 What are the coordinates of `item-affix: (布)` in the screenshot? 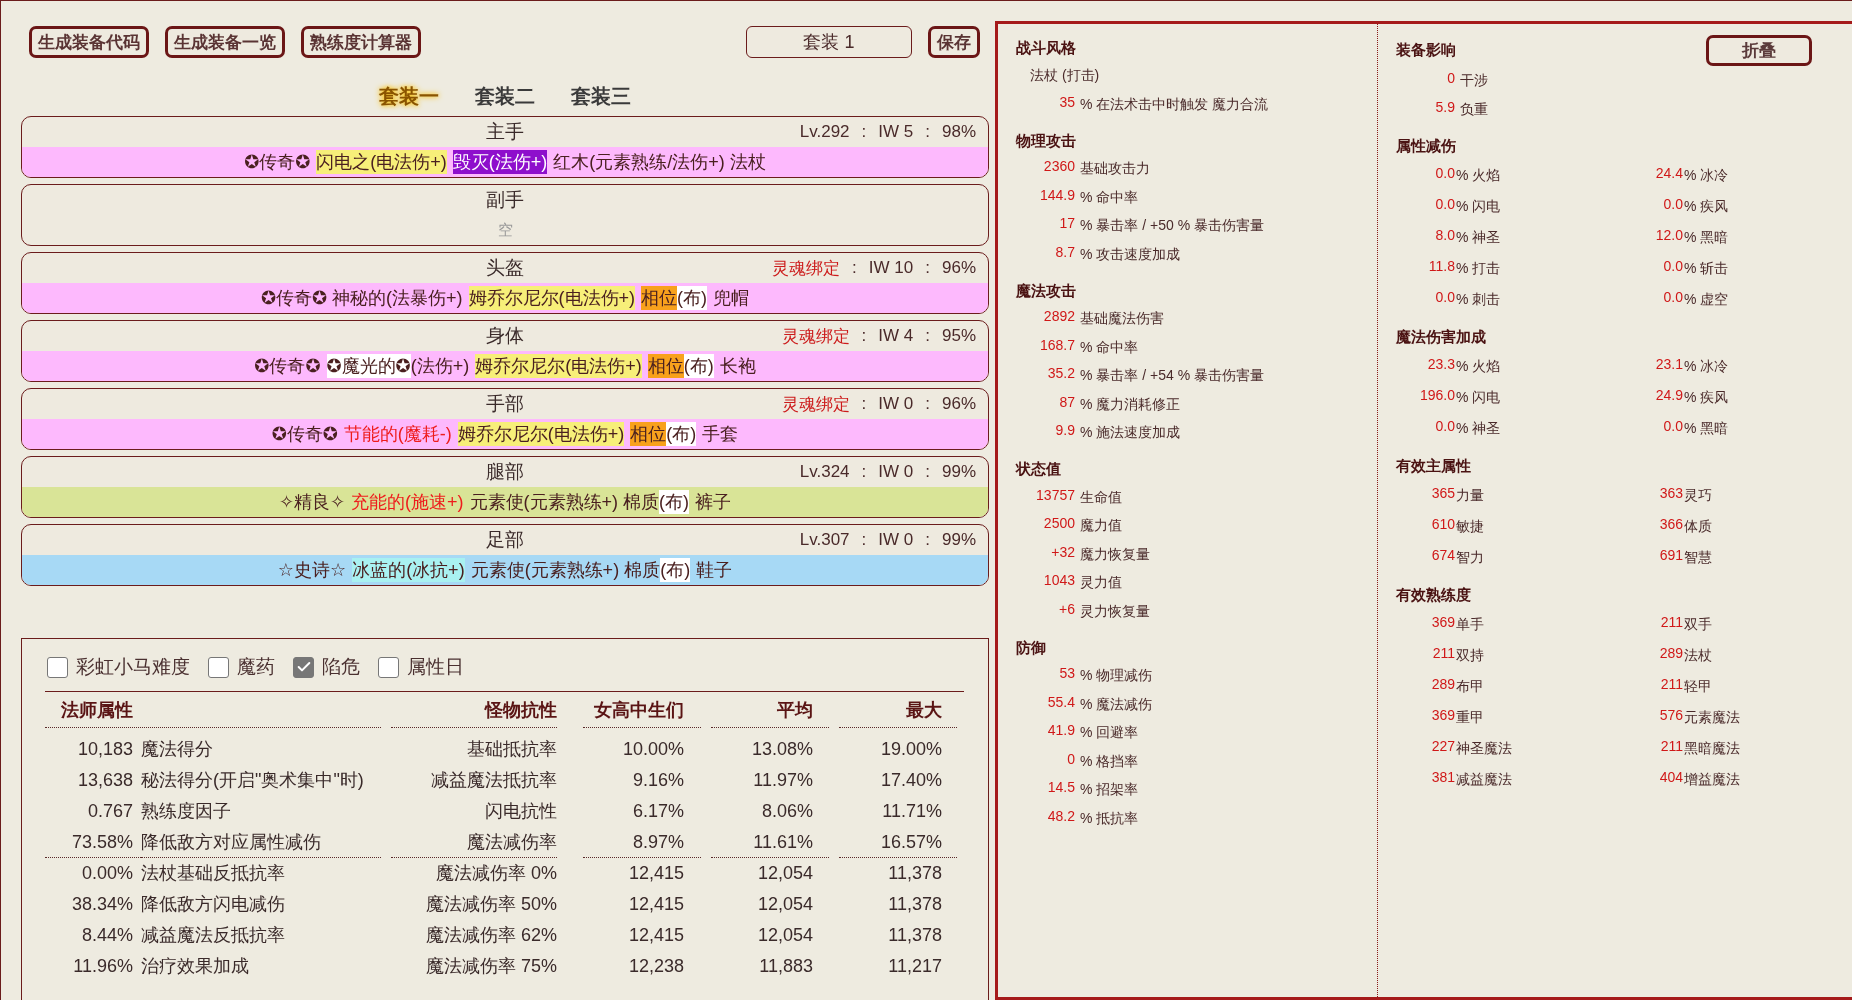 It's located at (692, 298).